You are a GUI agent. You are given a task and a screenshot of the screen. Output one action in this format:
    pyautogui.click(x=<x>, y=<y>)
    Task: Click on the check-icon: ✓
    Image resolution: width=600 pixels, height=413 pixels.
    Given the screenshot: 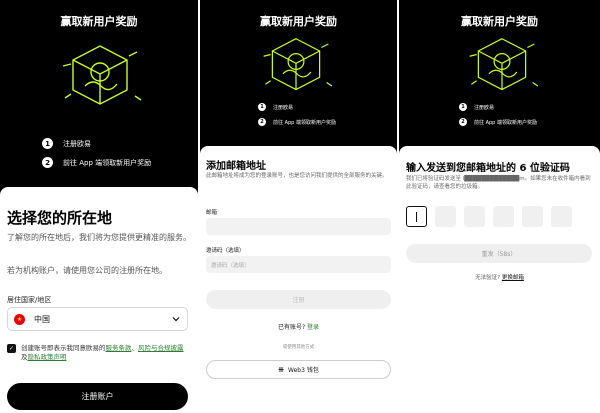 What is the action you would take?
    pyautogui.click(x=11, y=348)
    